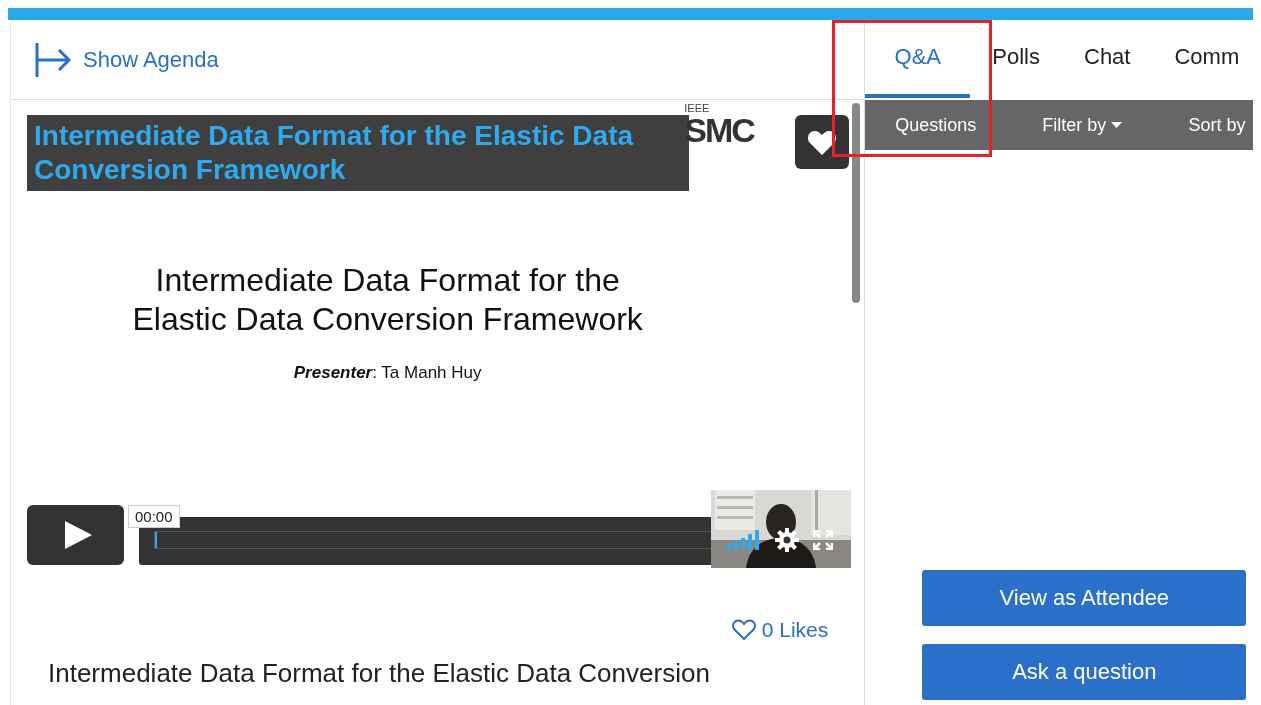 Image resolution: width=1261 pixels, height=705 pixels. What do you see at coordinates (780, 630) in the screenshot?
I see `likes-link: 0 Likes` at bounding box center [780, 630].